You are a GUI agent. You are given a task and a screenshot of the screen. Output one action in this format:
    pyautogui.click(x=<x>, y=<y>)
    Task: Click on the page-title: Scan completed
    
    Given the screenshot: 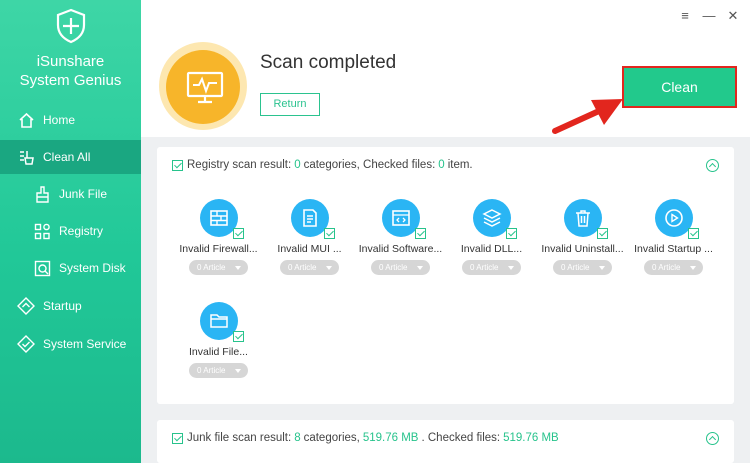 What is the action you would take?
    pyautogui.click(x=328, y=62)
    